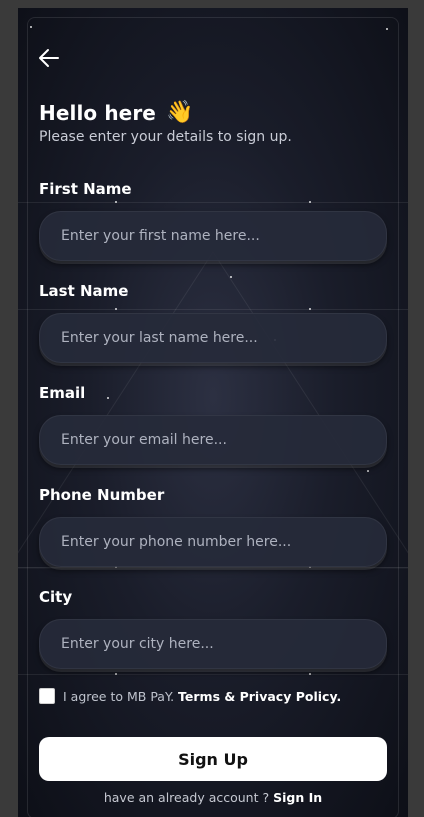  I want to click on arrow-left-icon, so click(49, 58).